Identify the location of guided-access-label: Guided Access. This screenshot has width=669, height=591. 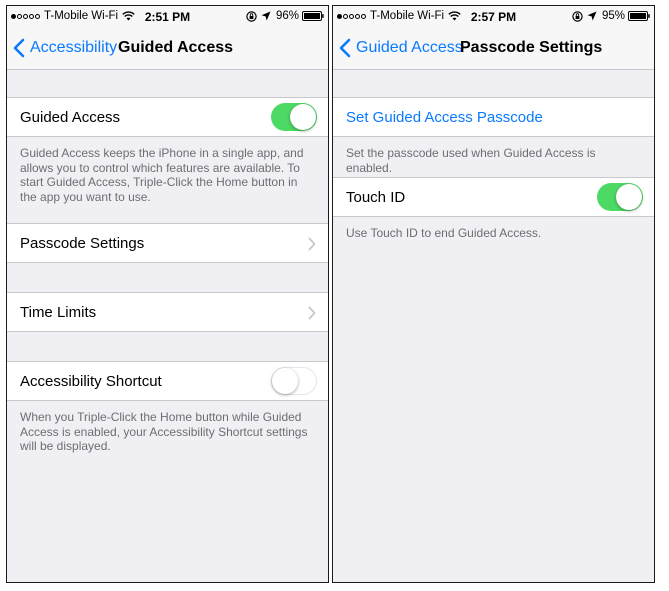
(70, 117).